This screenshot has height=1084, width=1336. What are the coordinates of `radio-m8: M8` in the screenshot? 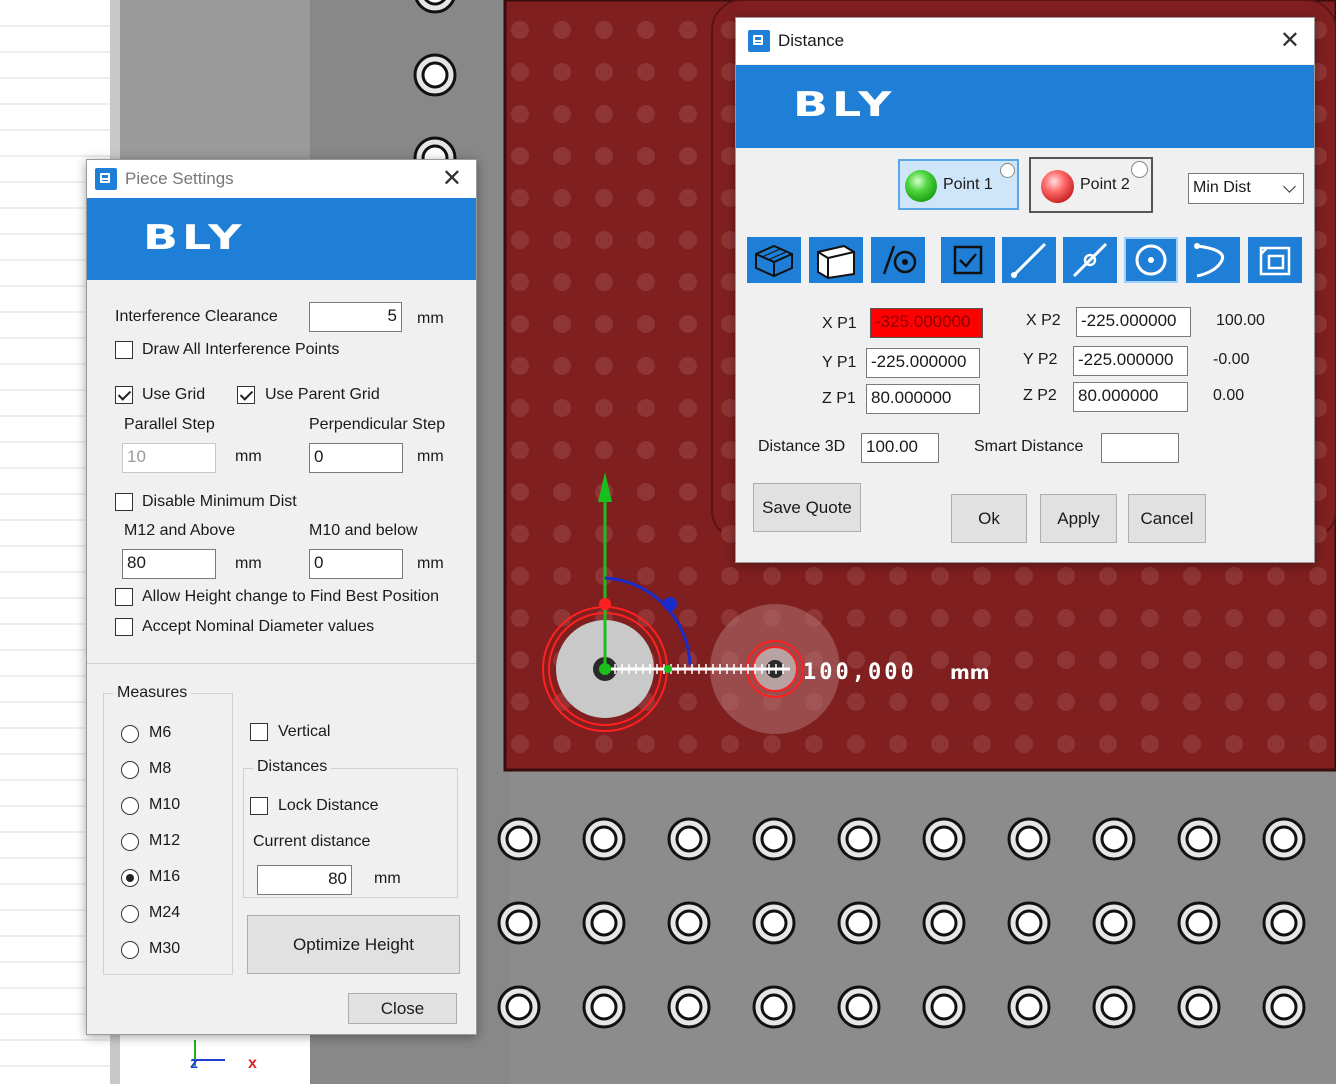 It's located at (166, 771).